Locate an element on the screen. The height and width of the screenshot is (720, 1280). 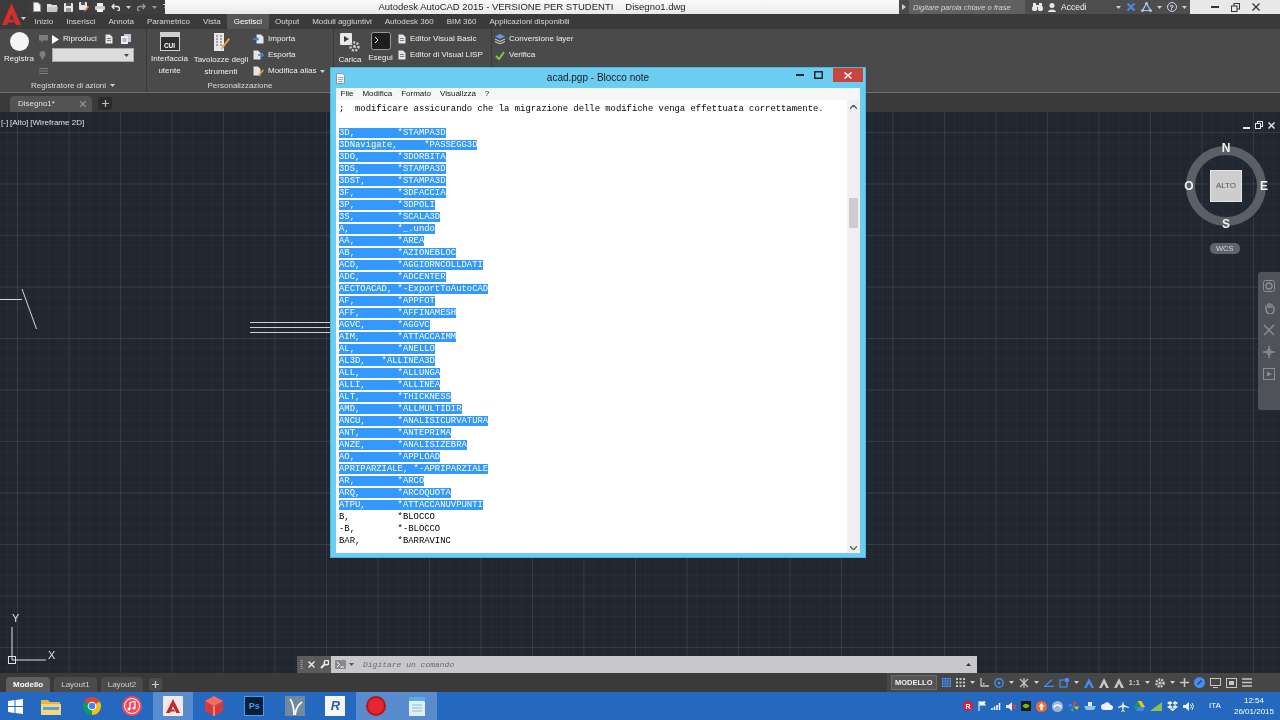
restore-icon is located at coordinates (1259, 125).